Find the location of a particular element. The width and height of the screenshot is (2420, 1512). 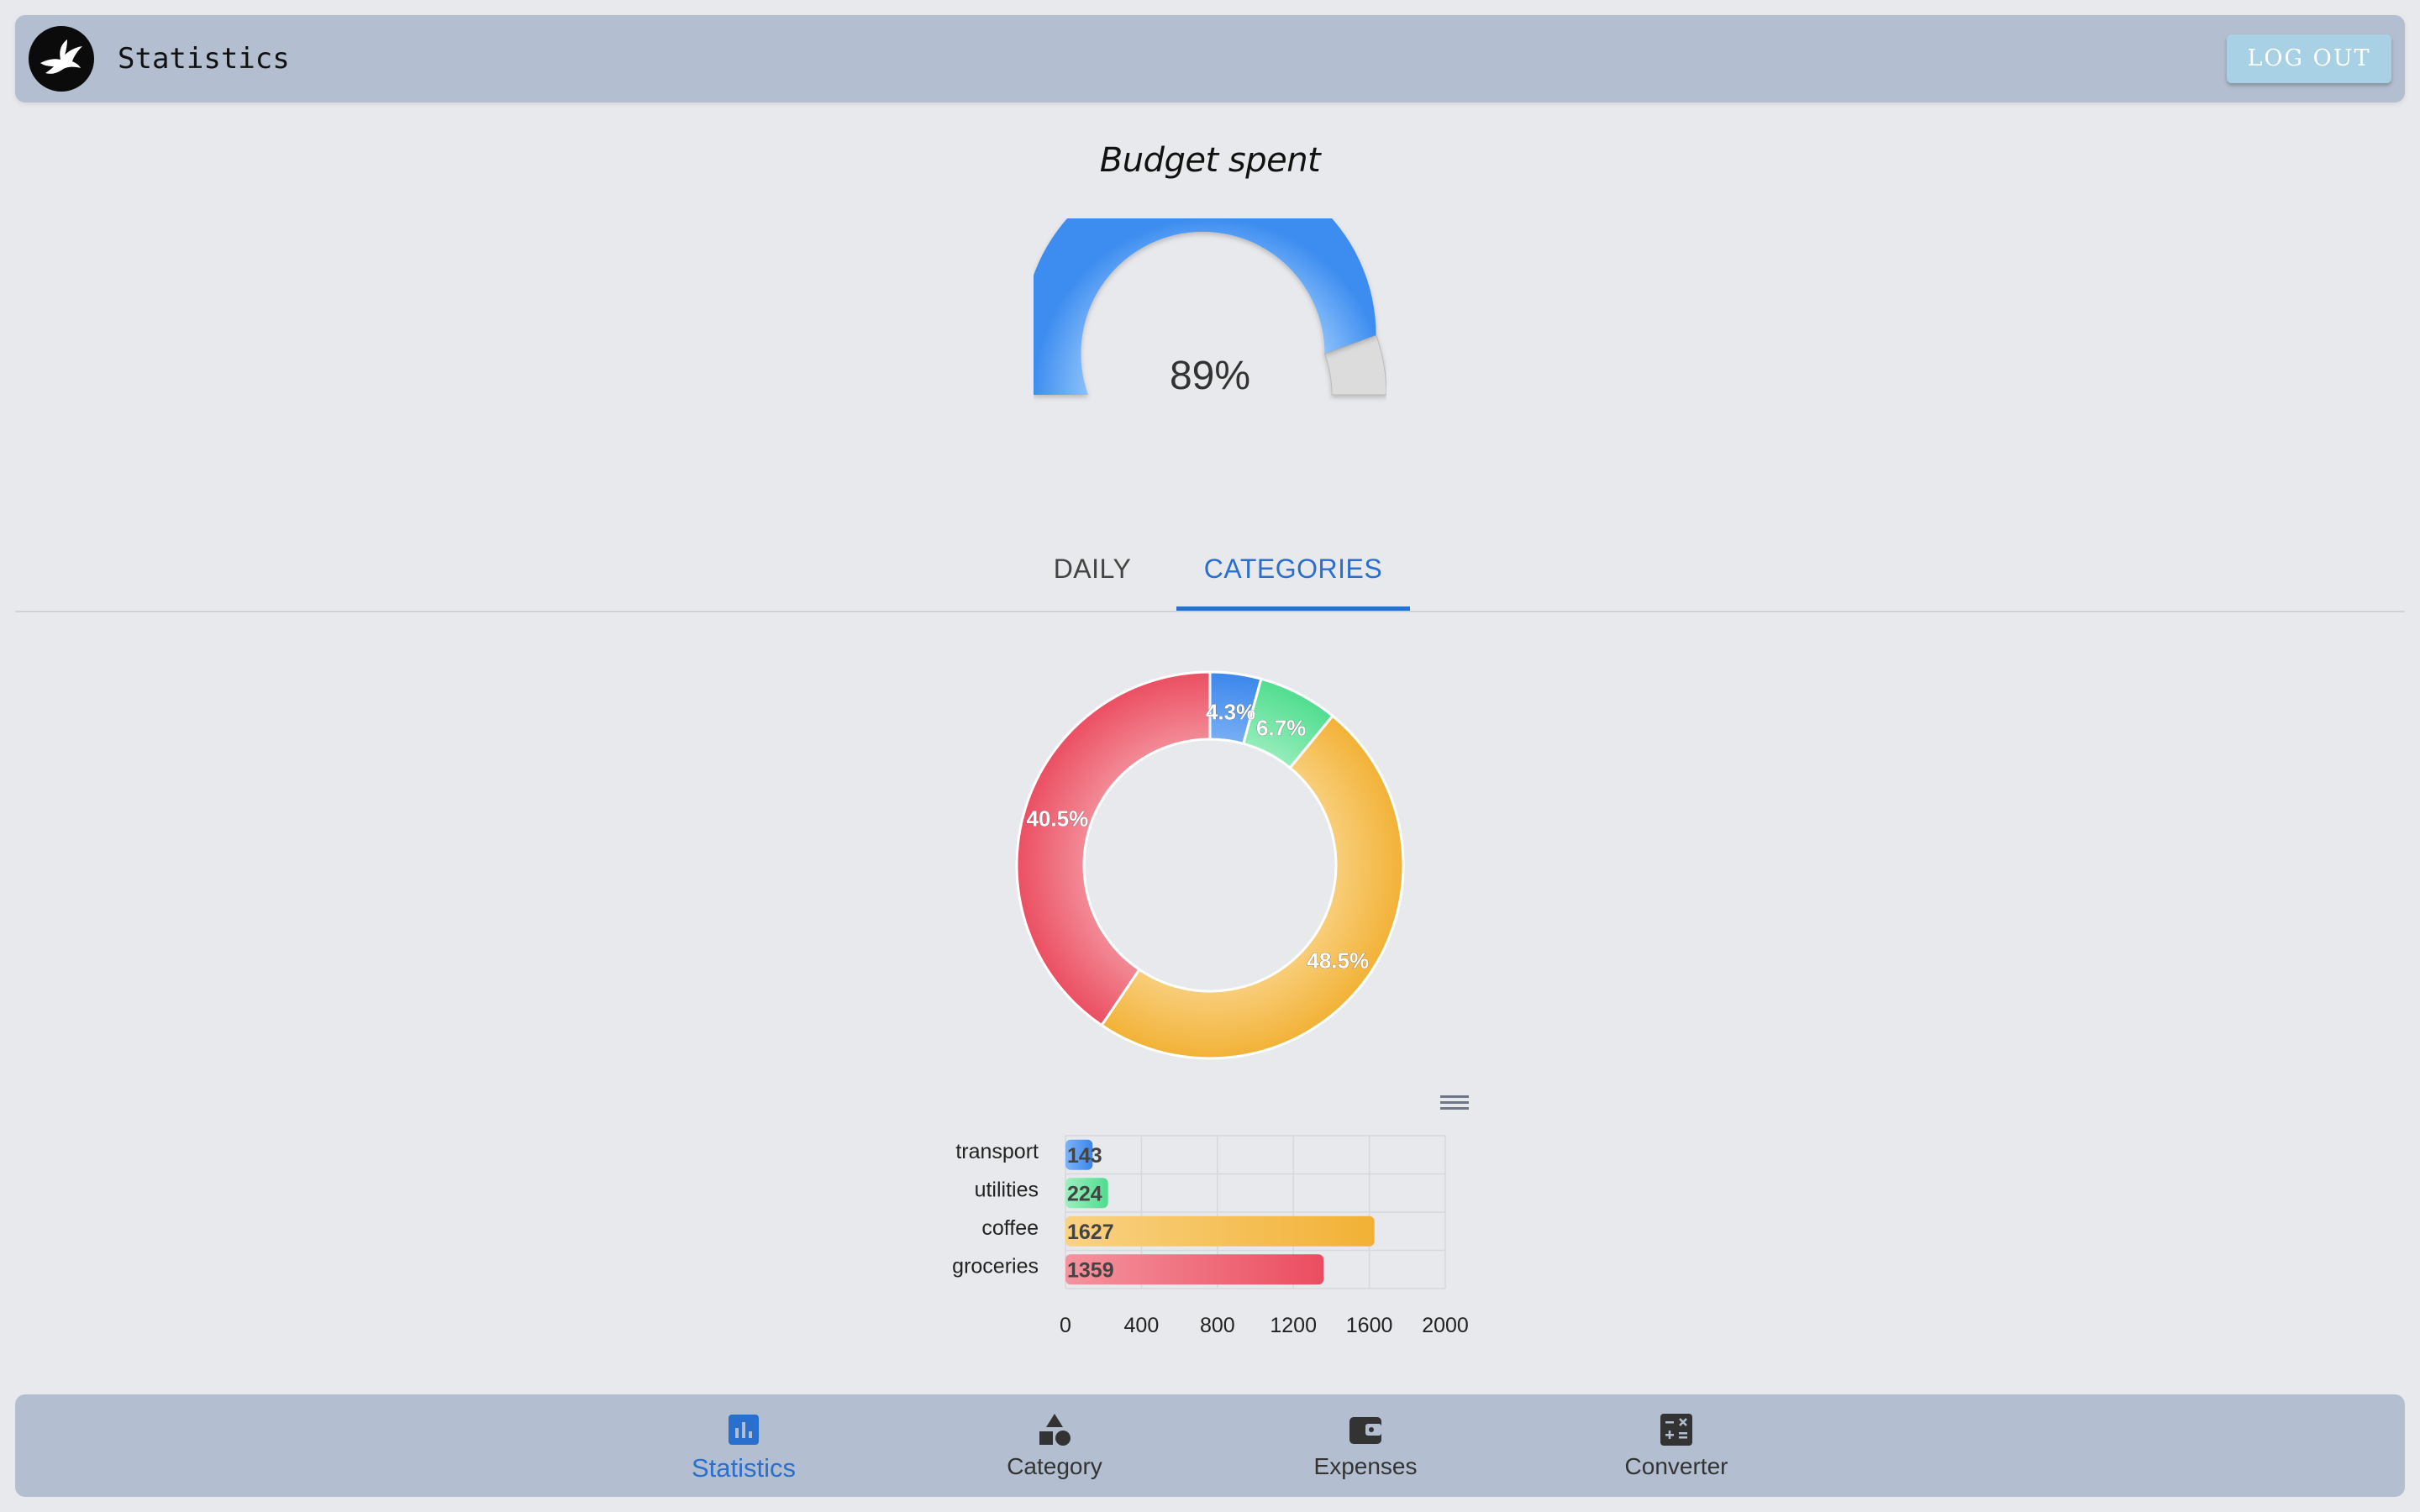

gauge-percentage: 89% is located at coordinates (1210, 376).